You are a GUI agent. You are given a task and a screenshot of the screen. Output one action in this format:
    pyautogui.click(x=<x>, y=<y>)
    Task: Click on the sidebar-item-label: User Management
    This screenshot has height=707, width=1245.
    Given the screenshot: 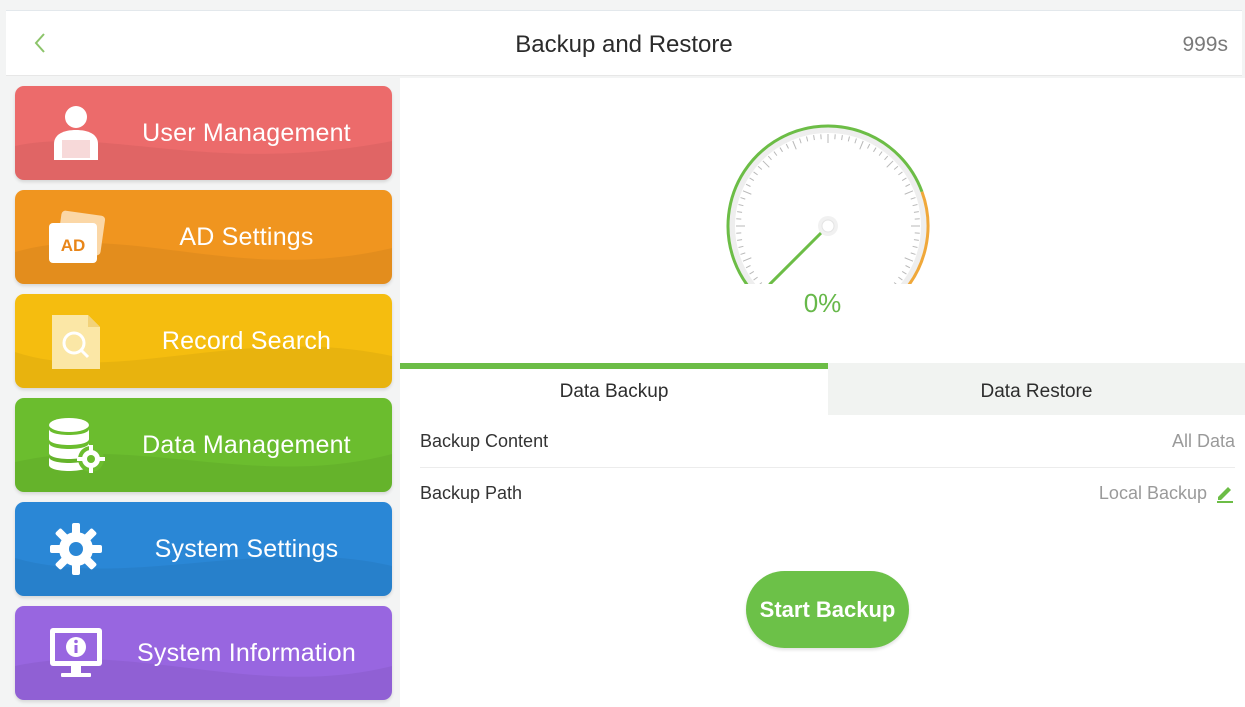 What is the action you would take?
    pyautogui.click(x=246, y=132)
    